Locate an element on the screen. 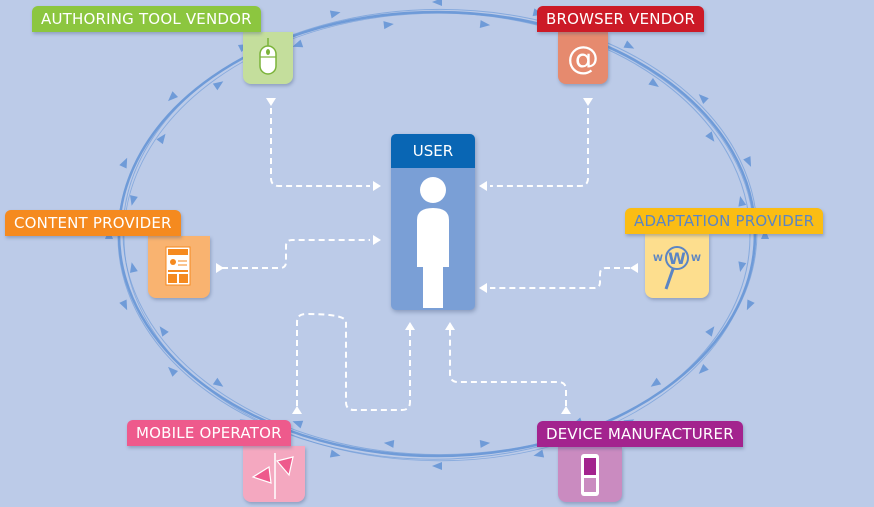 This screenshot has width=874, height=507. adaptation-provider-label: ADAPTATION PROVIDER is located at coordinates (724, 221).